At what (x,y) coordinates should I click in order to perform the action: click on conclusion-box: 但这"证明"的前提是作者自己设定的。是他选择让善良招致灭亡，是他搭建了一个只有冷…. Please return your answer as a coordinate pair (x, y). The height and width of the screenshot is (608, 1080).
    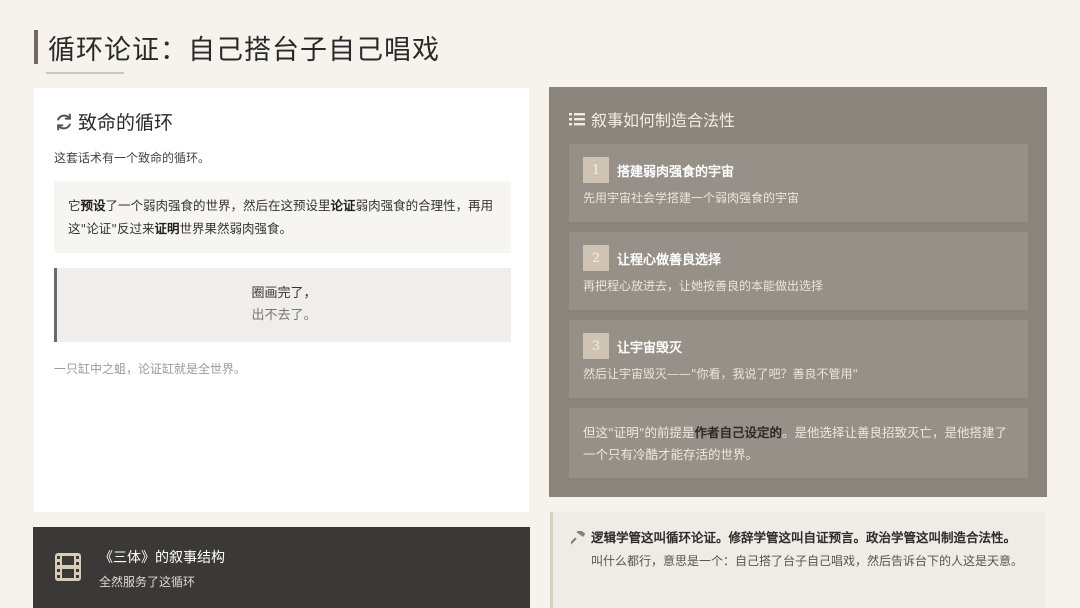
    Looking at the image, I should click on (798, 443).